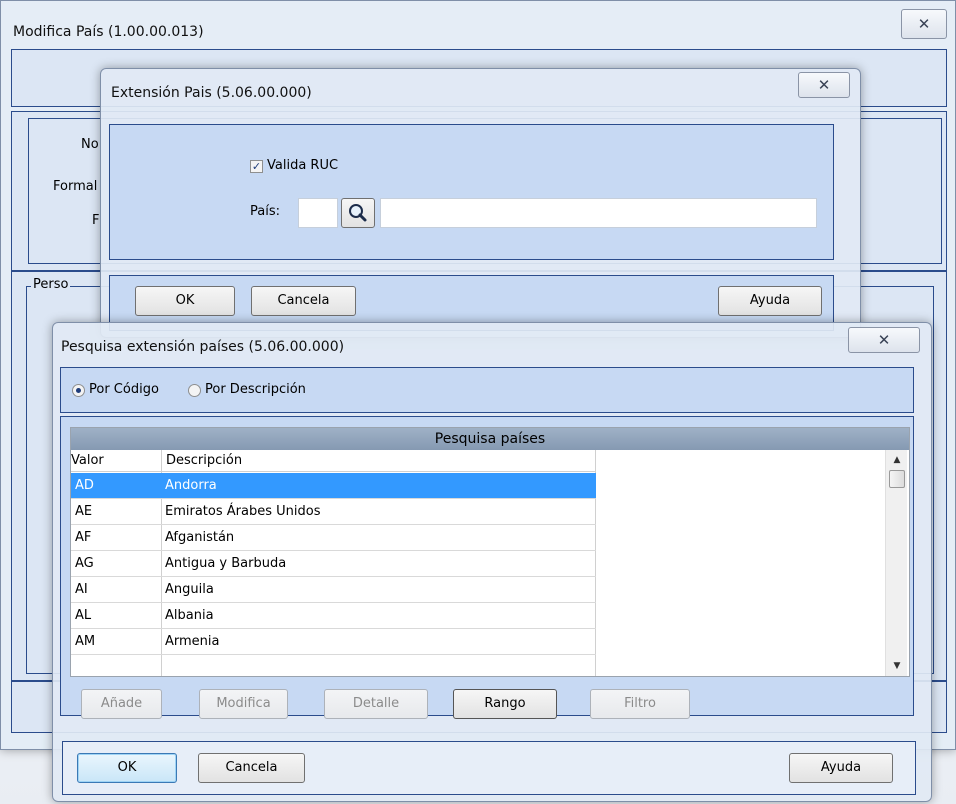  What do you see at coordinates (333, 590) in the screenshot?
I see `table-row: AI Anguila` at bounding box center [333, 590].